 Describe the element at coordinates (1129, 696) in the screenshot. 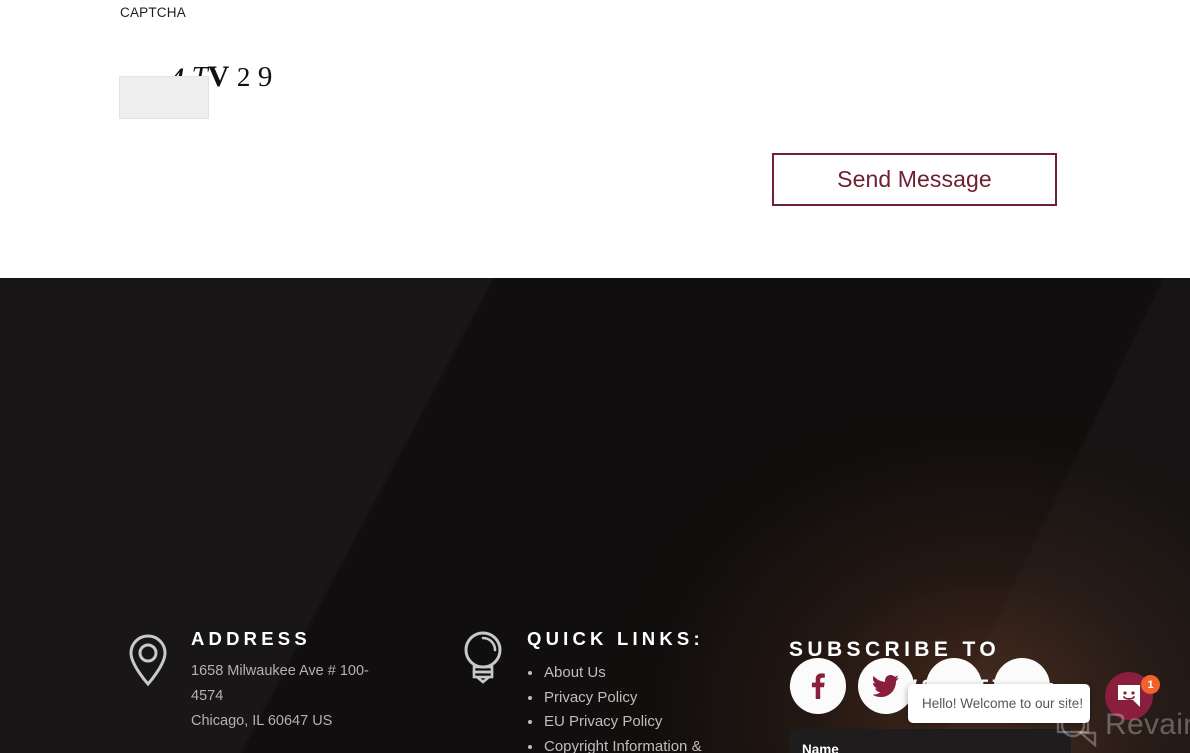

I see `chat-smiley-icon` at that location.